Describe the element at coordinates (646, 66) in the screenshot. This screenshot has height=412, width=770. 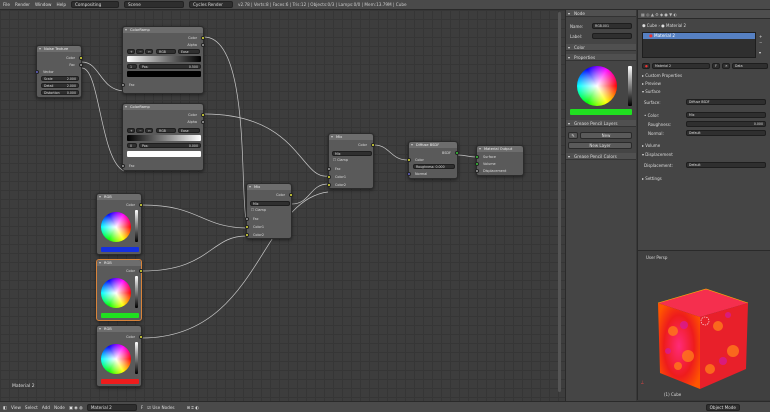
I see `browse-material-button: ●` at that location.